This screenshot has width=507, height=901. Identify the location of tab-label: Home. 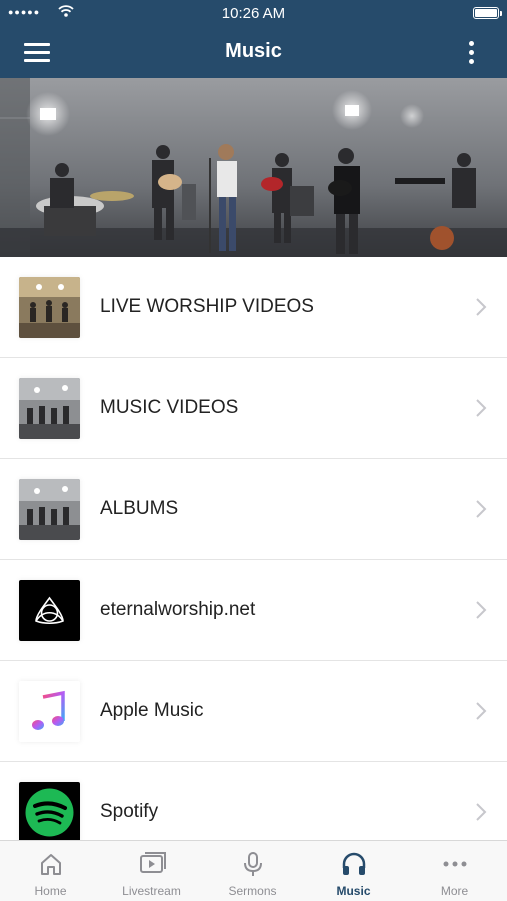
(50, 891).